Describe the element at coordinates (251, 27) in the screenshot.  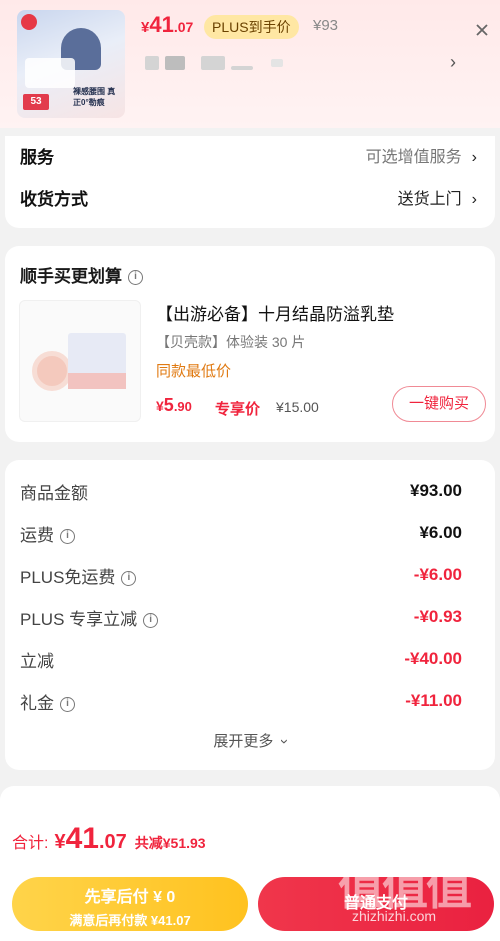
I see `plus-price-tag: PLUS到手价` at that location.